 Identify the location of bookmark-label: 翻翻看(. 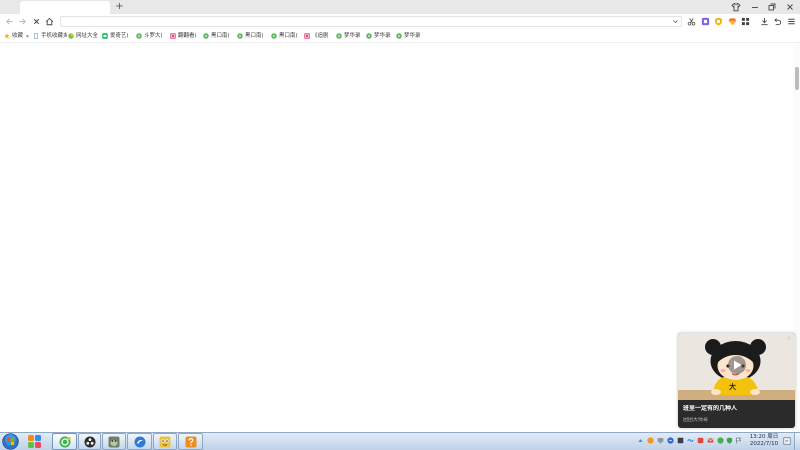
(187, 36).